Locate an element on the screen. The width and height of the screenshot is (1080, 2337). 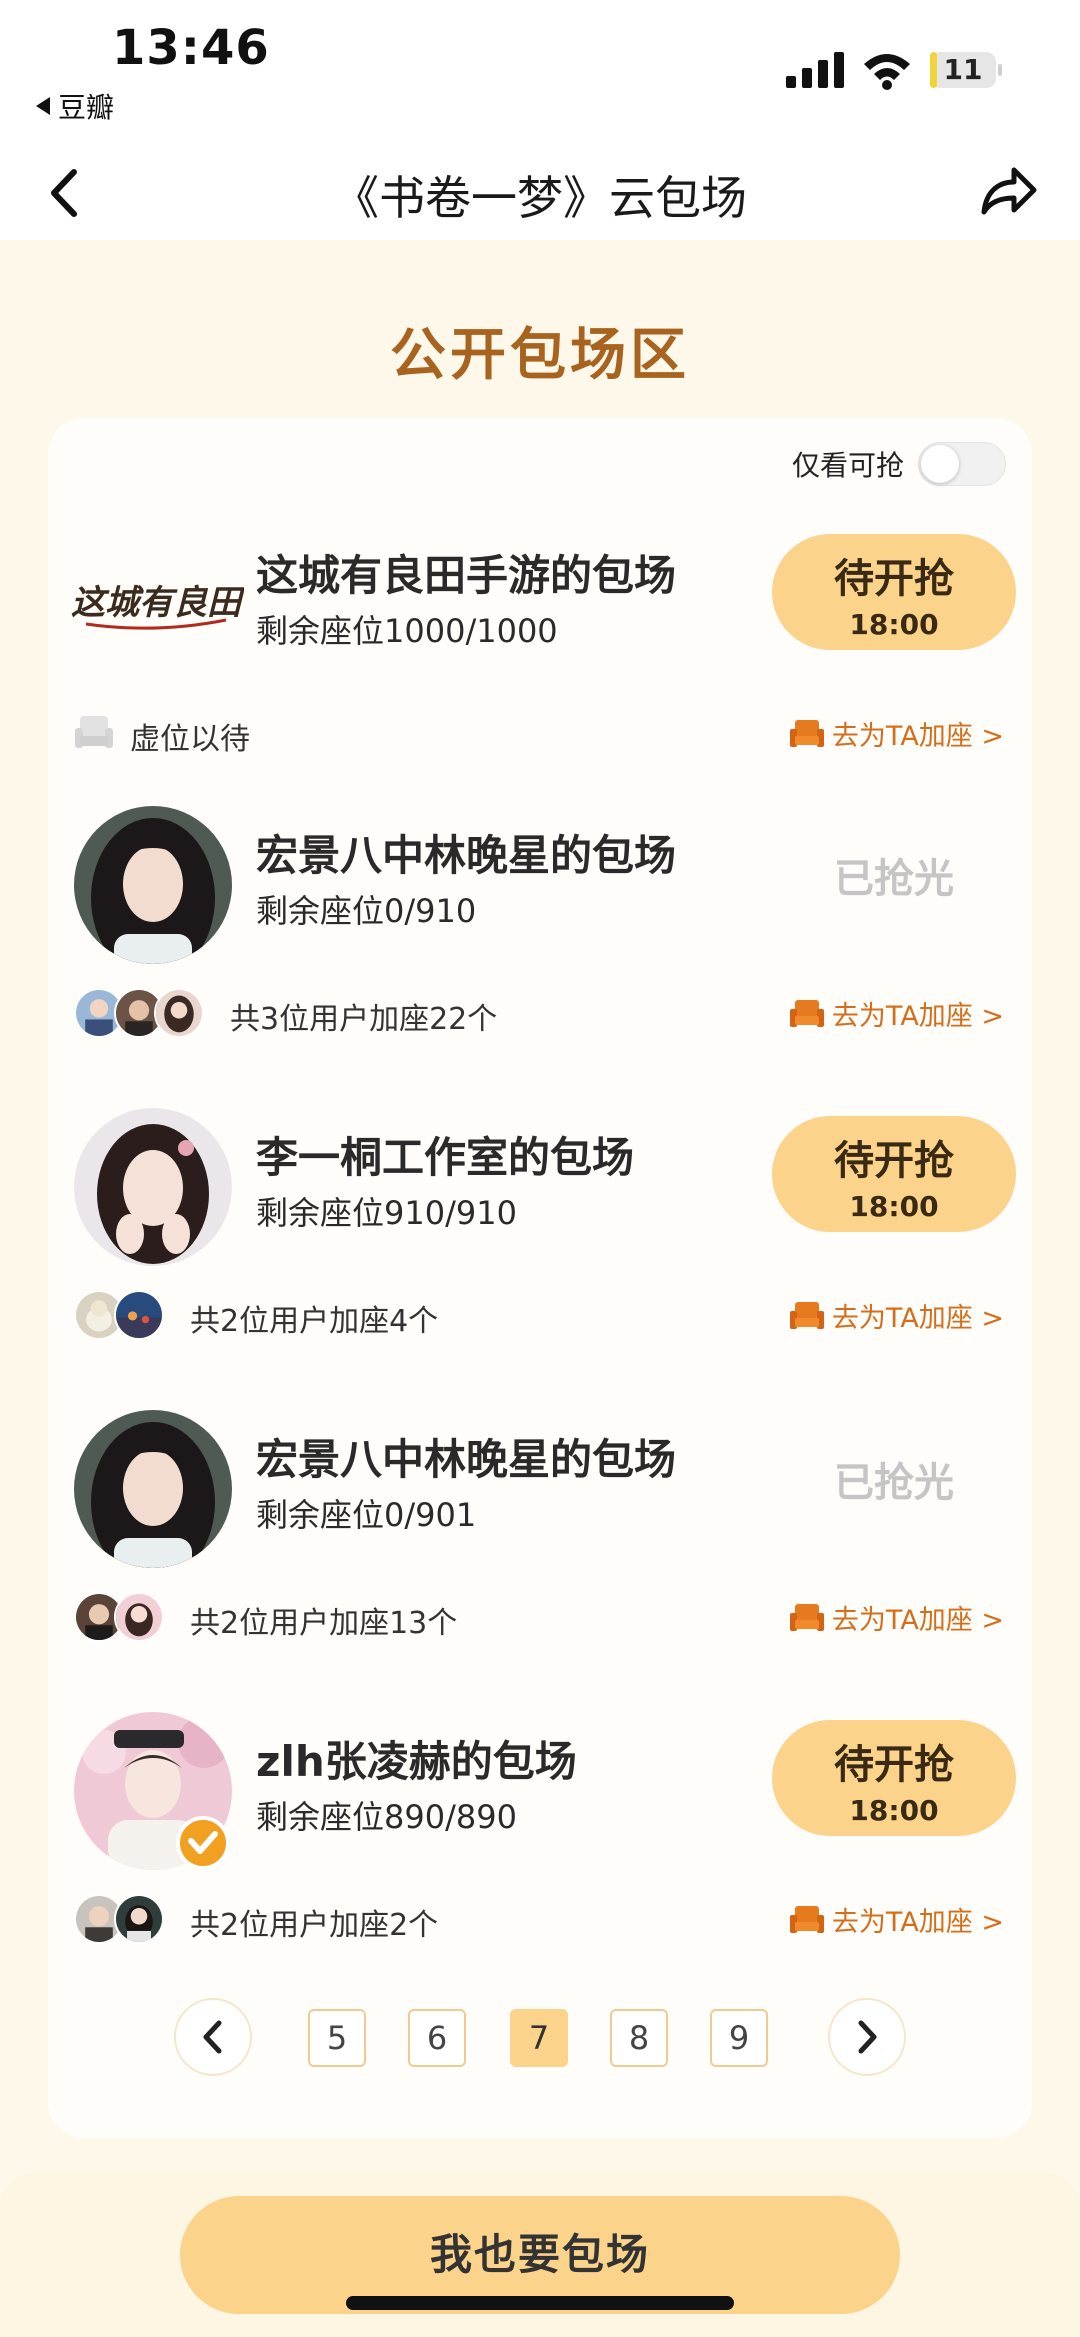
page-8: 8 is located at coordinates (639, 2038).